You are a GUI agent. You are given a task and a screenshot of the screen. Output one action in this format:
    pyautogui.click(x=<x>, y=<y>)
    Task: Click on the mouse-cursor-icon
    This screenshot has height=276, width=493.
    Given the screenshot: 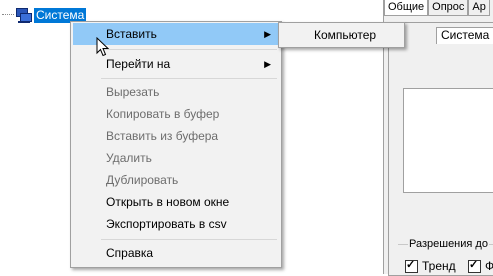 What is the action you would take?
    pyautogui.click(x=103, y=47)
    